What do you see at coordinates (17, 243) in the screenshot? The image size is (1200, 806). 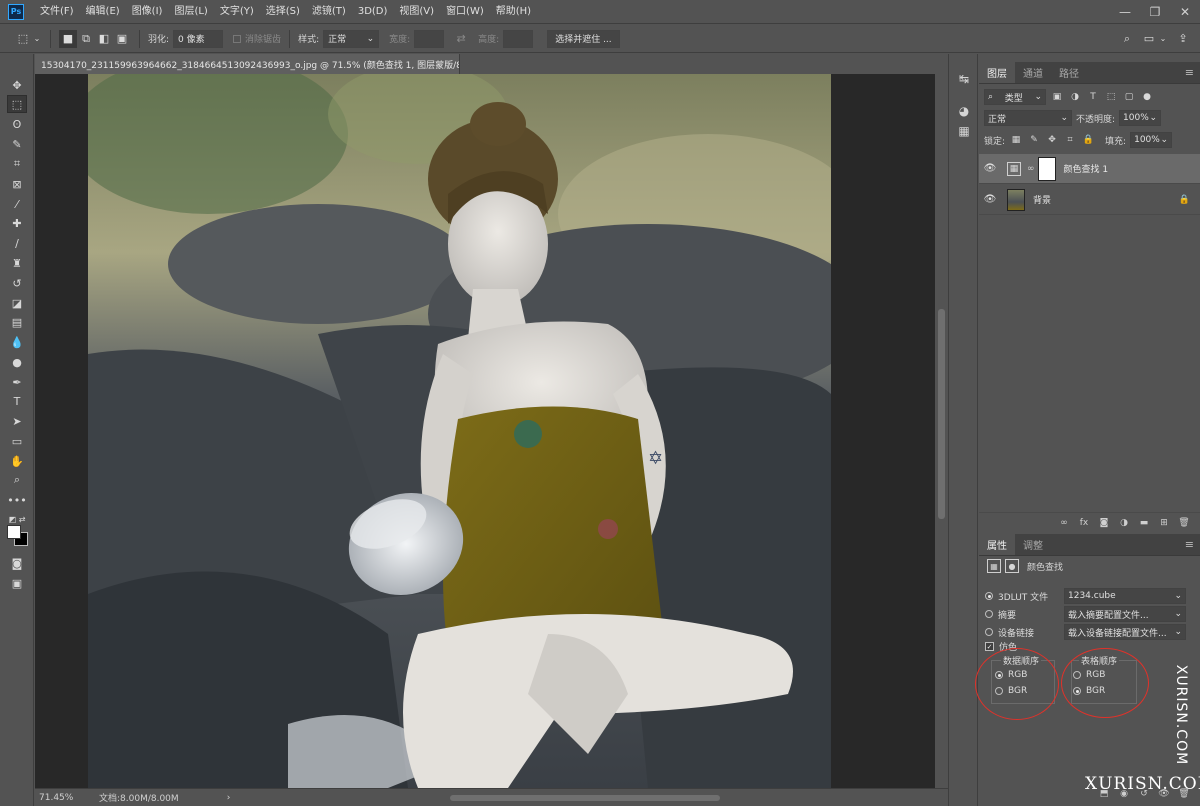 I see `brush-tool-icon: ∕` at bounding box center [17, 243].